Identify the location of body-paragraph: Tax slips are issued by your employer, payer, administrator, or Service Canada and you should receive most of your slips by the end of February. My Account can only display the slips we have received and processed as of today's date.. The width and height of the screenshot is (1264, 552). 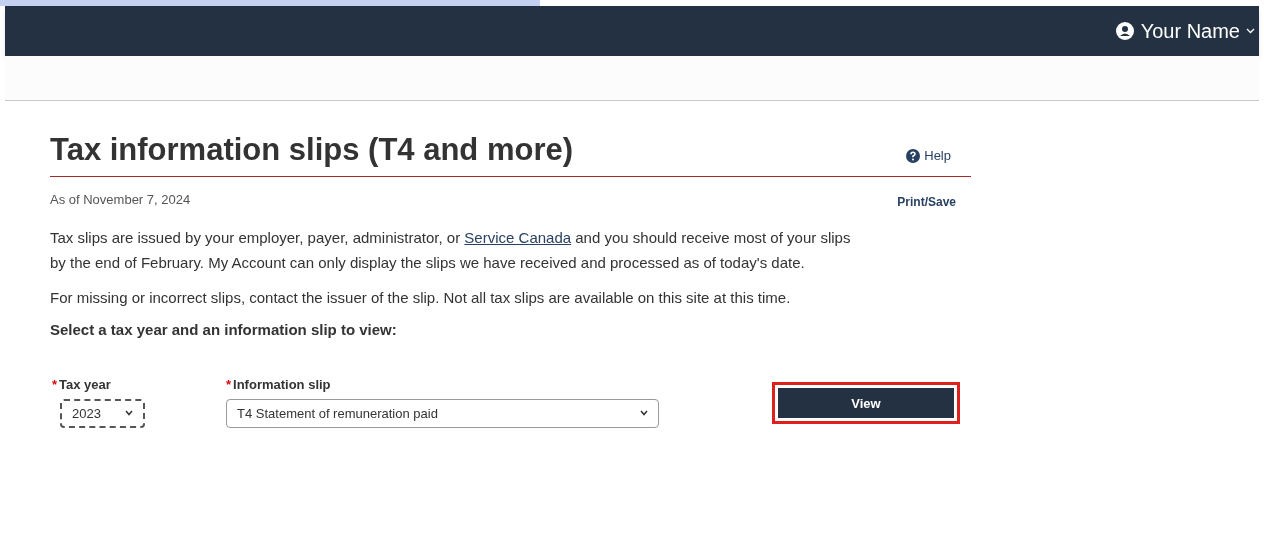
(451, 250).